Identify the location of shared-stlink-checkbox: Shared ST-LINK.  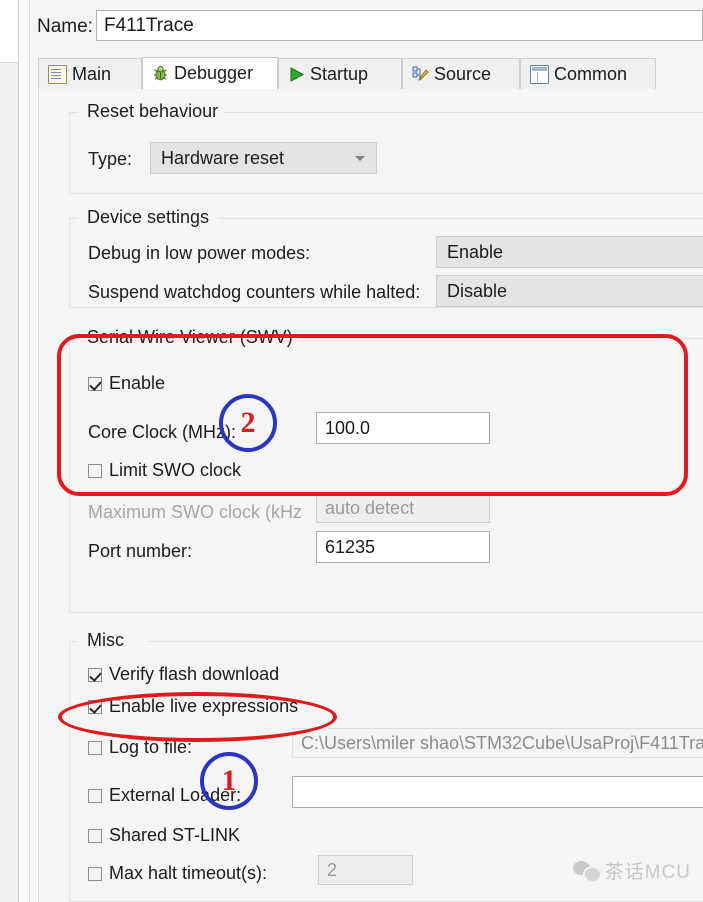
(164, 835).